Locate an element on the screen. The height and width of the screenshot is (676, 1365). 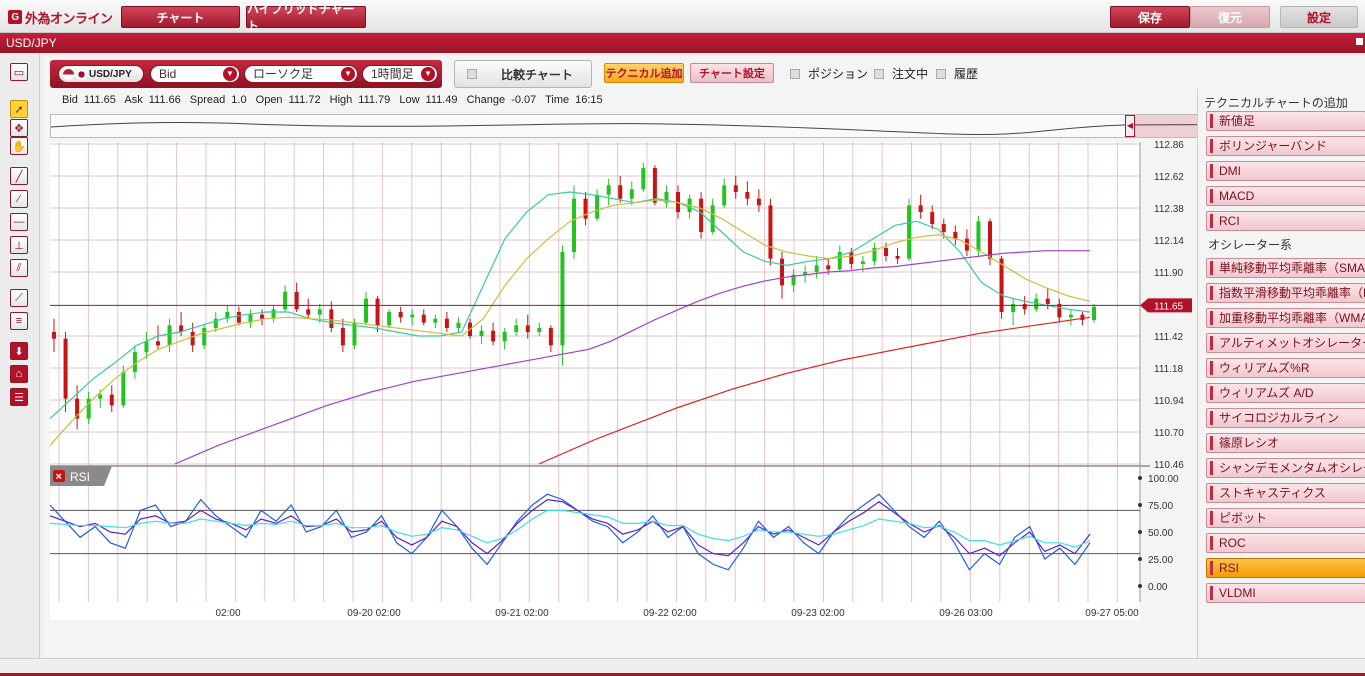
symbol-selector: USD/JPY is located at coordinates (101, 74).